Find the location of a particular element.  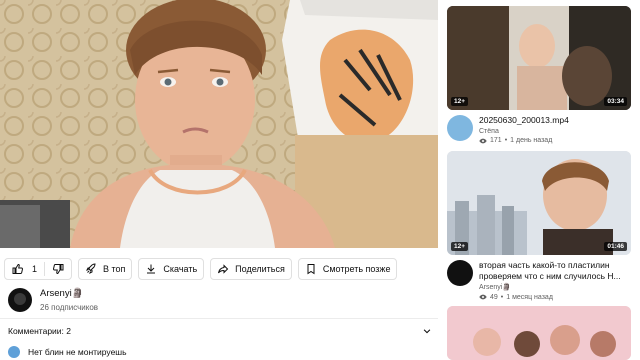

video-thumbnail is located at coordinates (539, 333).